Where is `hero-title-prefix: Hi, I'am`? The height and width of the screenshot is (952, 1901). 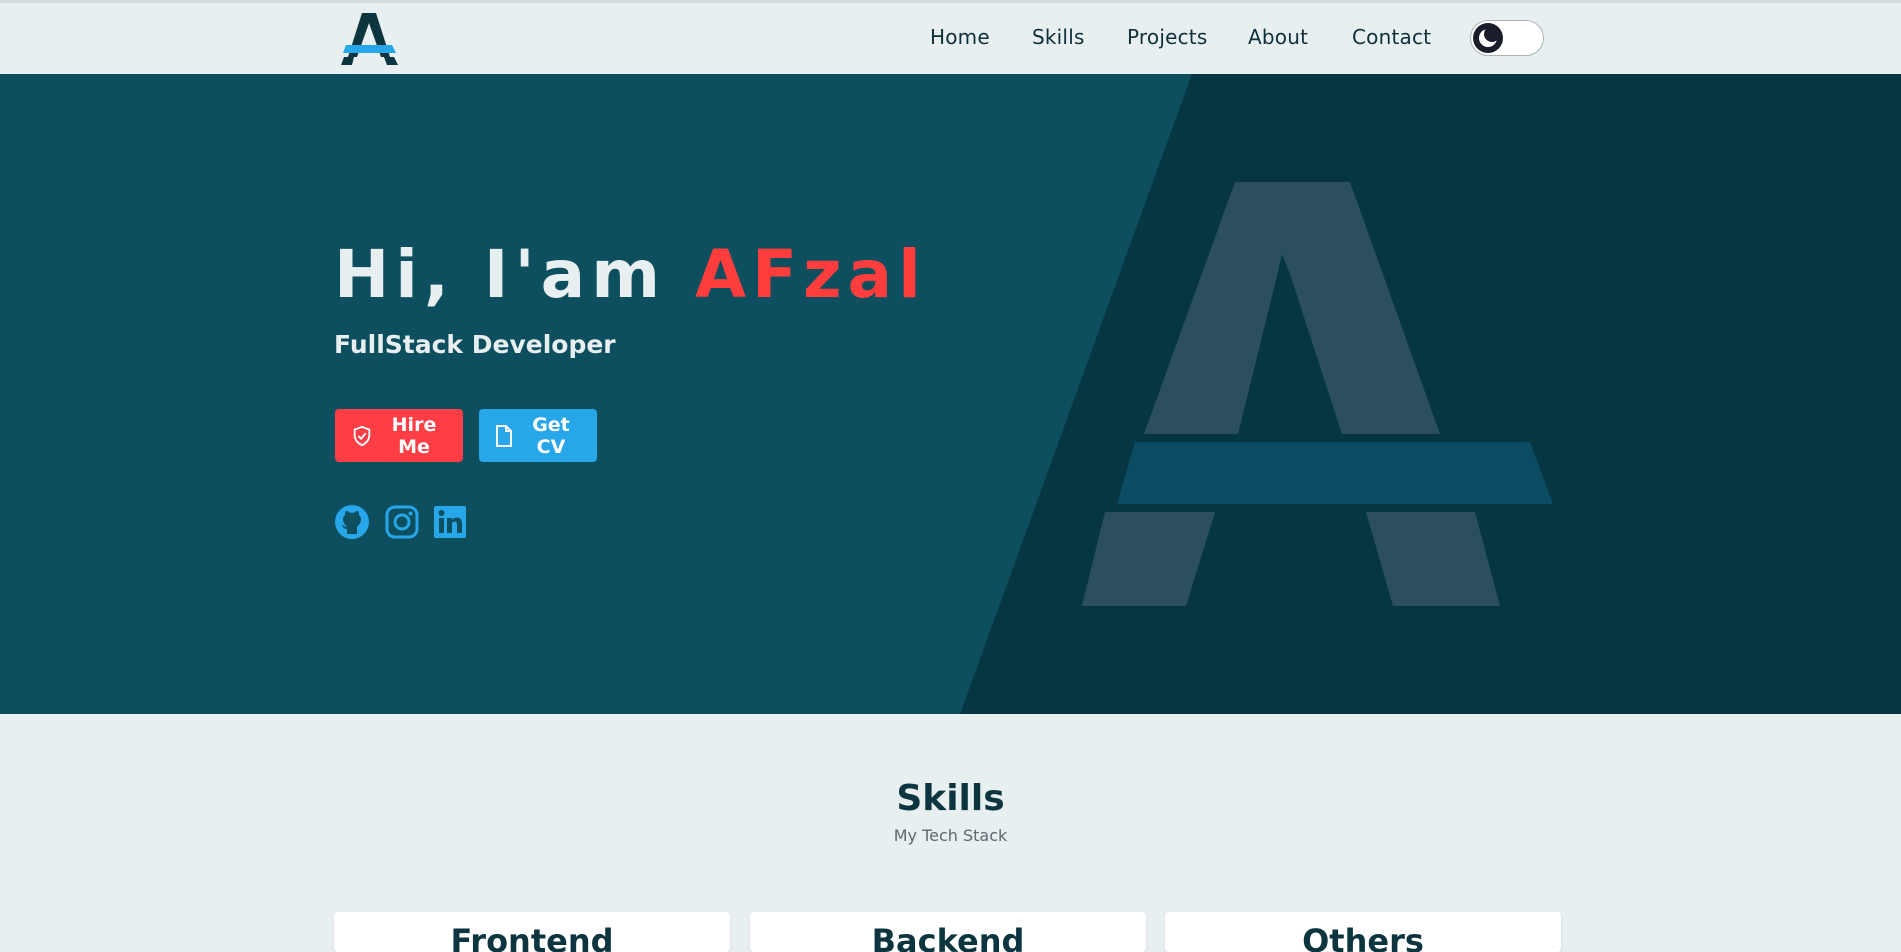
hero-title-prefix: Hi, I'am is located at coordinates (514, 274).